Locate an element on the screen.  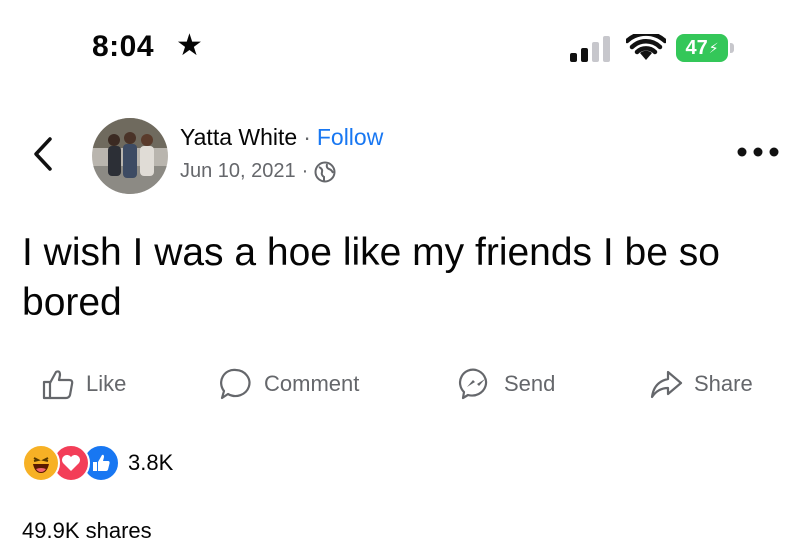
comment-button: Comment is located at coordinates (288, 384).